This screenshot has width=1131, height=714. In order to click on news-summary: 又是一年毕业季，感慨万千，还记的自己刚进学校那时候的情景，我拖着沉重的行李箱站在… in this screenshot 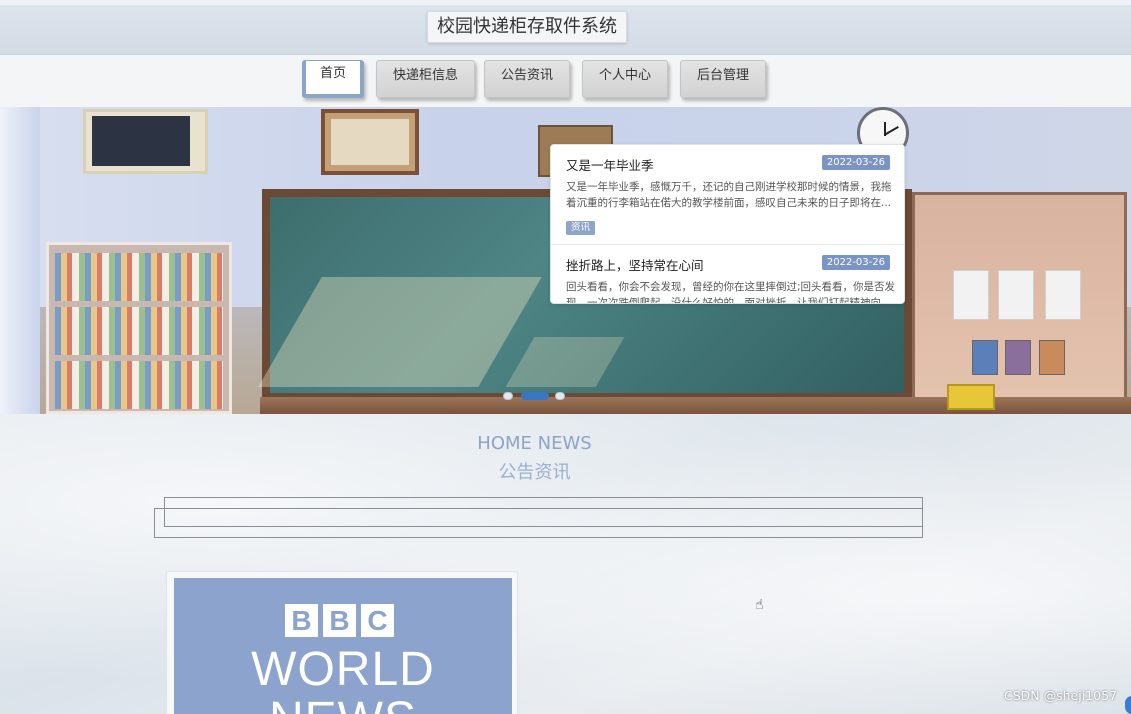, I will do `click(729, 195)`.